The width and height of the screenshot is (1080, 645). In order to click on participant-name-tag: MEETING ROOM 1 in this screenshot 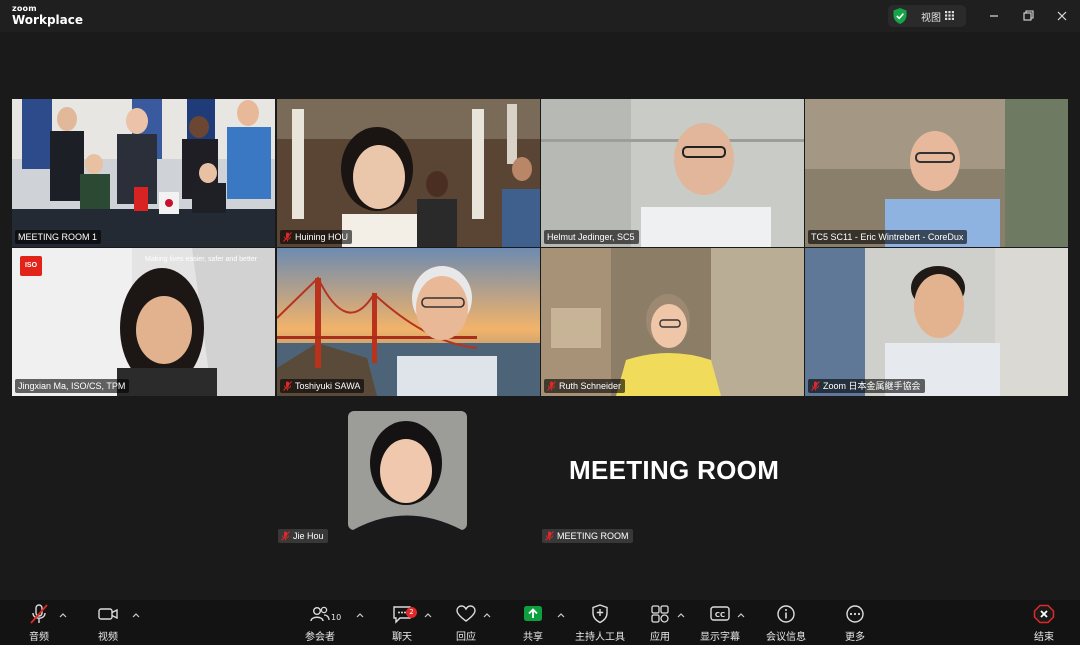, I will do `click(58, 237)`.